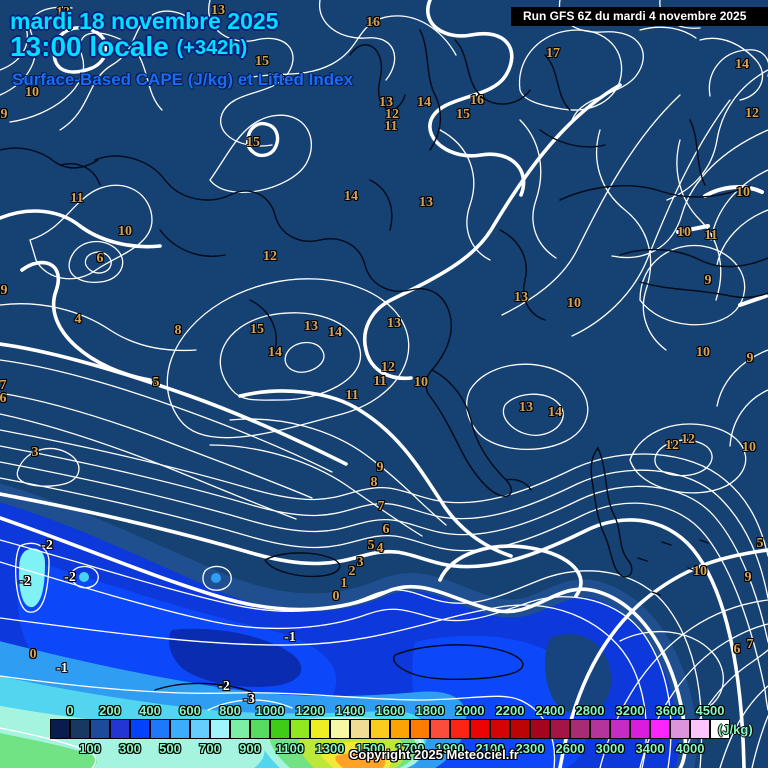  I want to click on colorbar-tick-label: 2600, so click(570, 748).